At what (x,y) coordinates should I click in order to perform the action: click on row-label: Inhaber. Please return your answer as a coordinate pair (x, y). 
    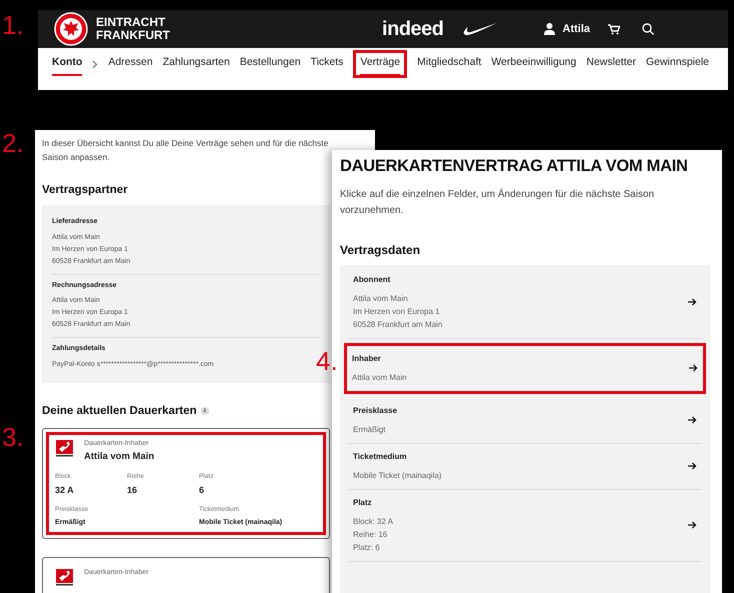
    Looking at the image, I should click on (367, 358).